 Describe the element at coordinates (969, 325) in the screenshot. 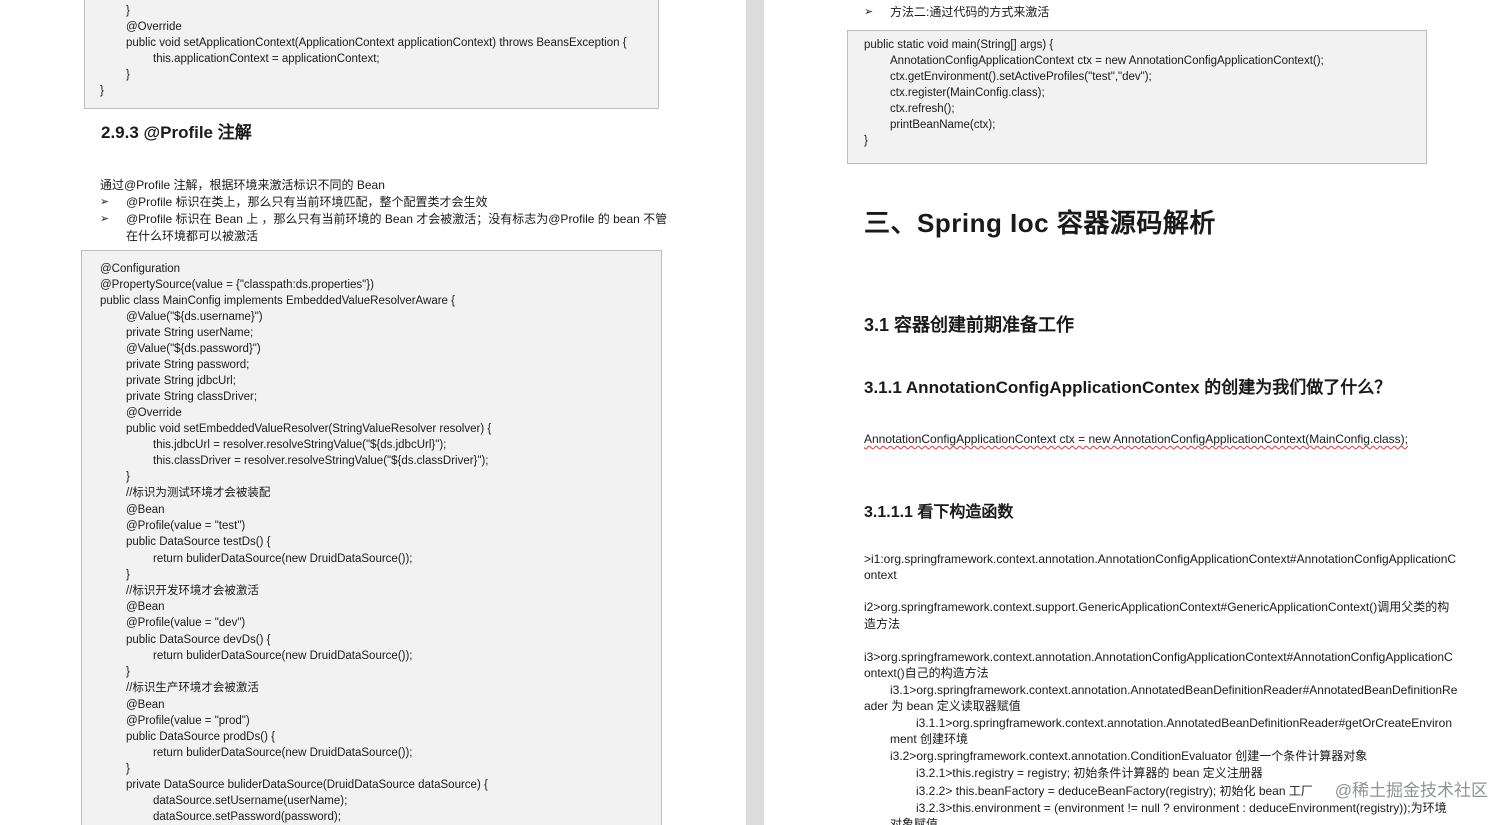

I see `section-heading-3-1: 3.1 容器创建前期准备工作` at that location.